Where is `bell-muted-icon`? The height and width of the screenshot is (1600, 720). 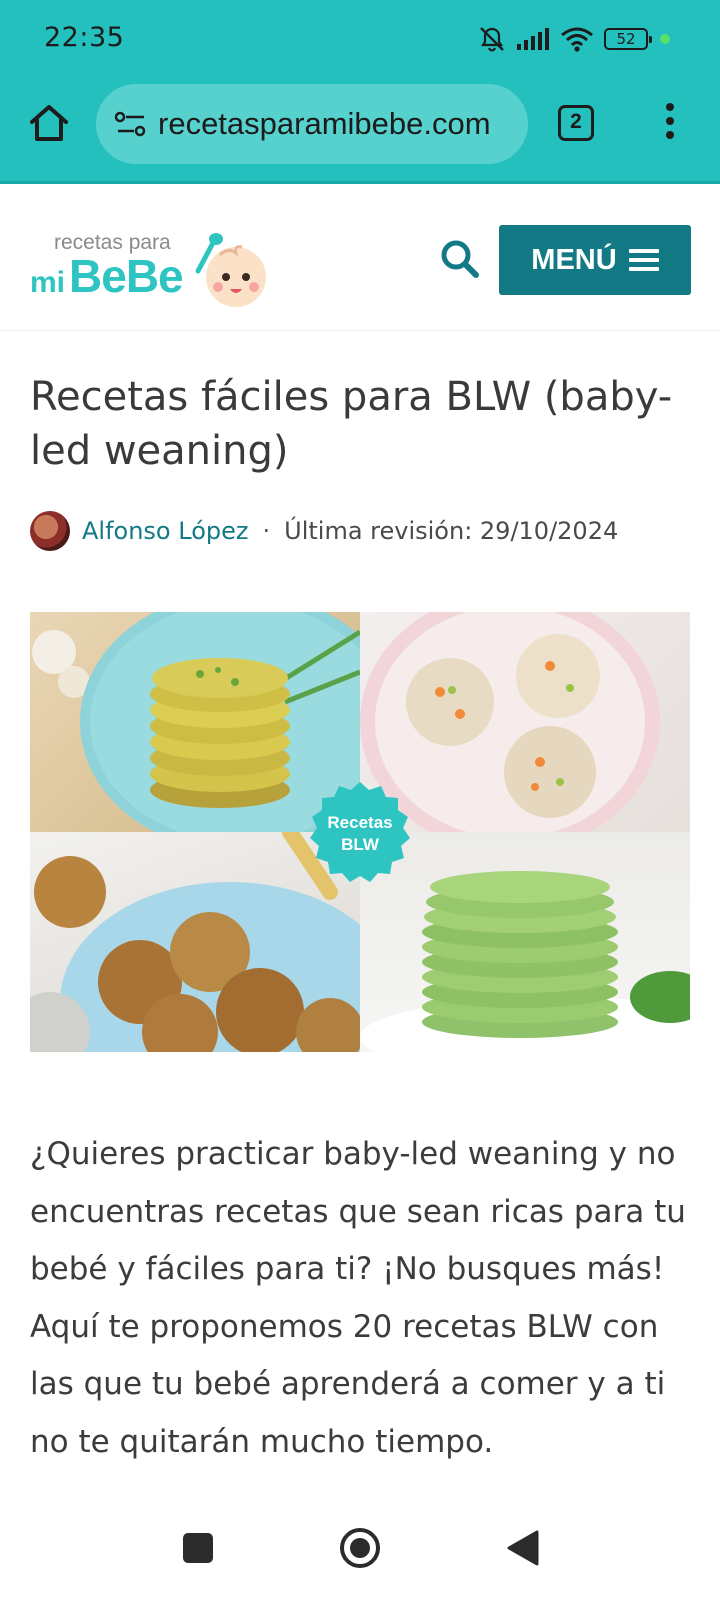 bell-muted-icon is located at coordinates (492, 39).